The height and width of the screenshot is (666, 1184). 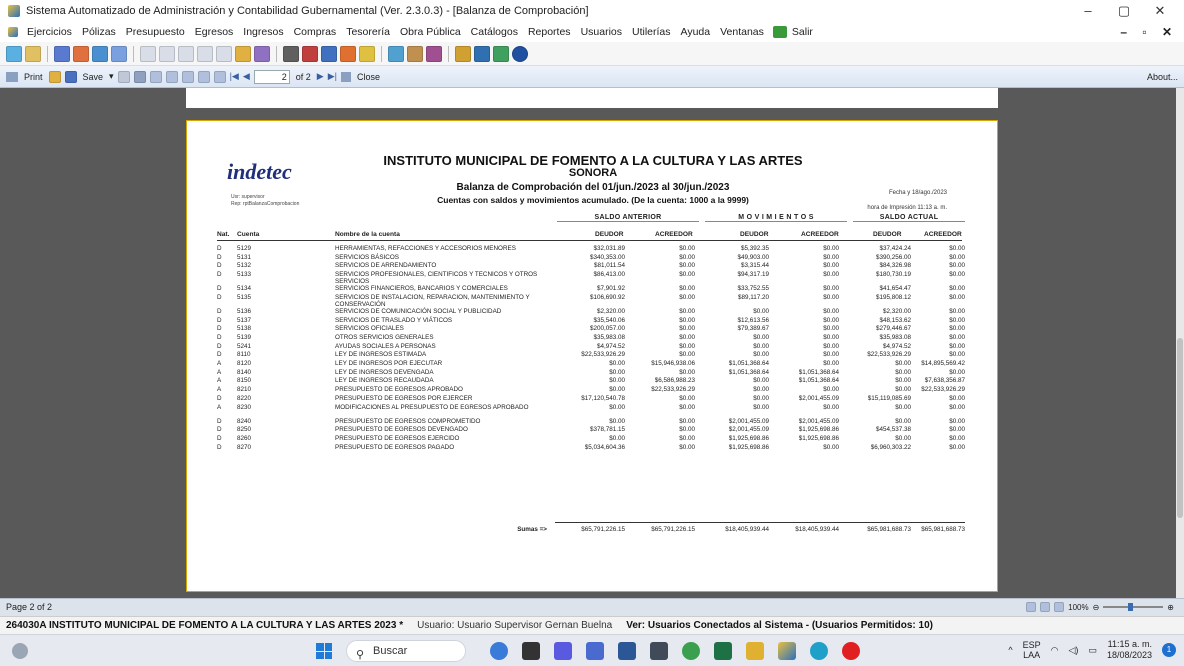 What do you see at coordinates (627, 651) in the screenshot?
I see `word-icon` at bounding box center [627, 651].